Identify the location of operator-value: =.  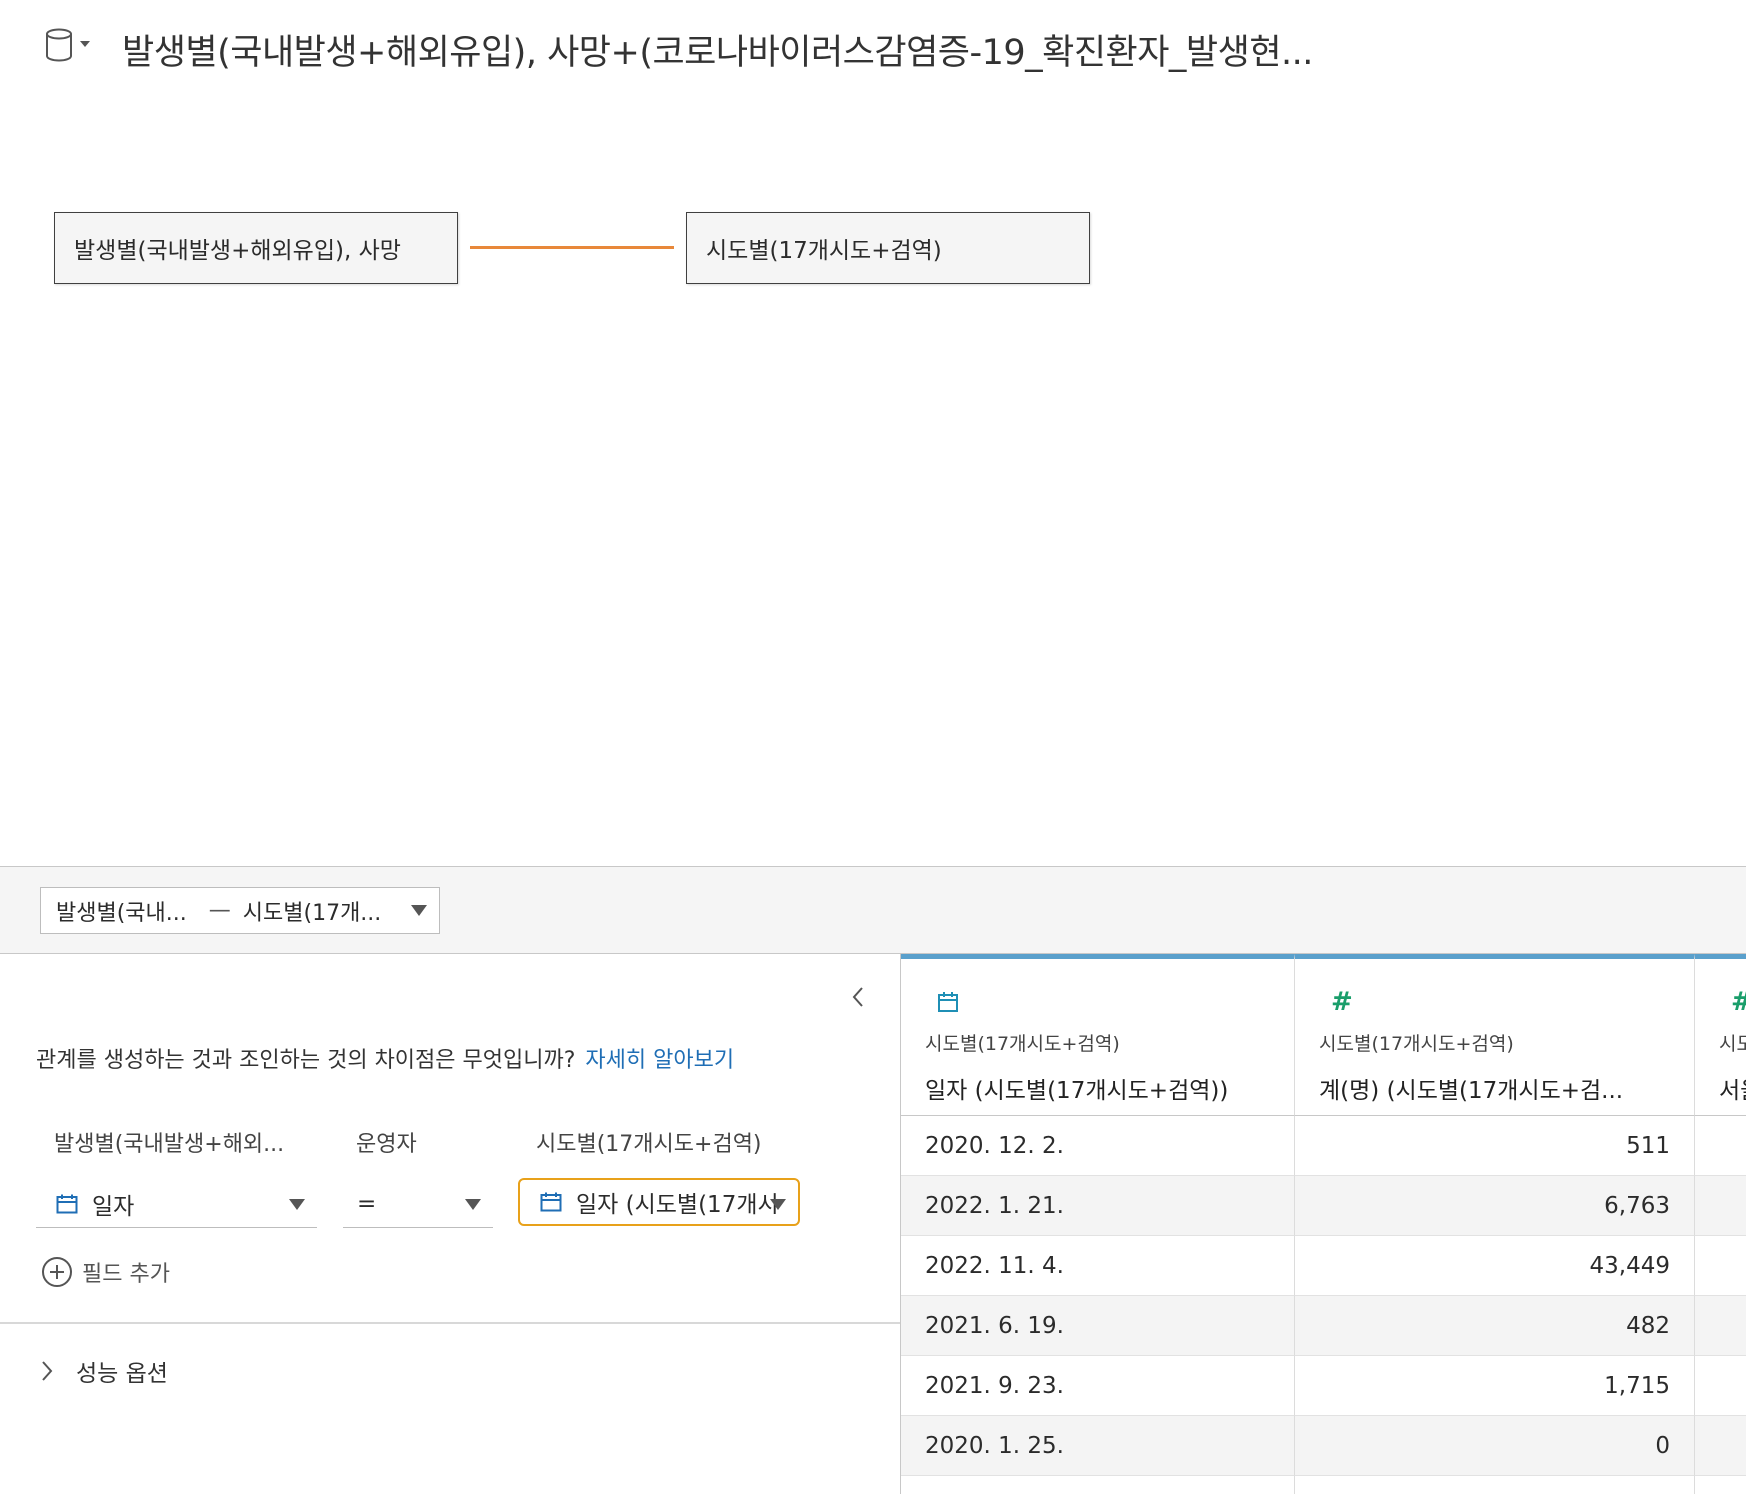
(367, 1203).